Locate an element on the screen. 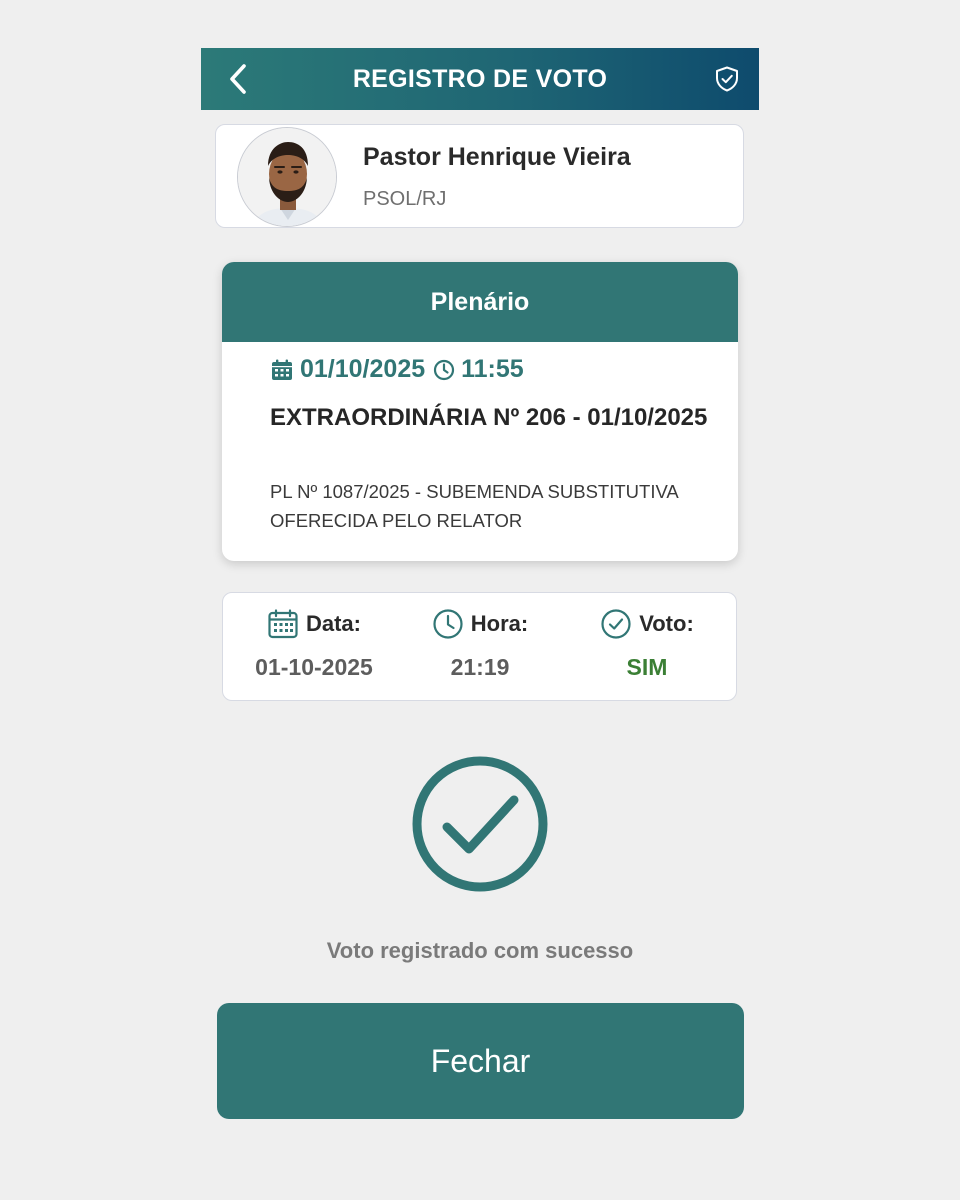  back-button is located at coordinates (238, 79).